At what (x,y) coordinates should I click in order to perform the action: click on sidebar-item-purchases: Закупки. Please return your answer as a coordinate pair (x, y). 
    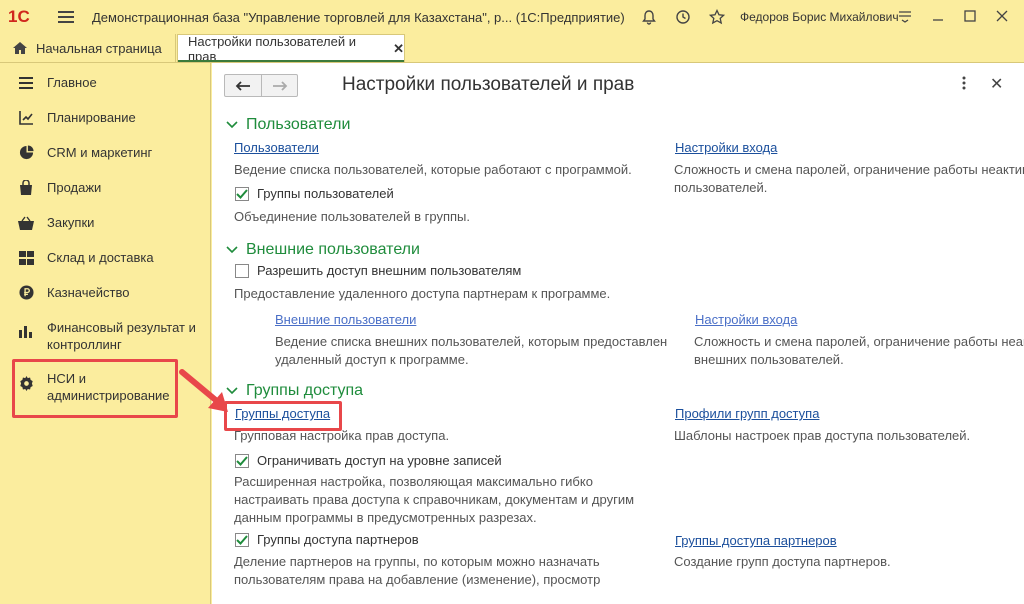
    Looking at the image, I should click on (105, 222).